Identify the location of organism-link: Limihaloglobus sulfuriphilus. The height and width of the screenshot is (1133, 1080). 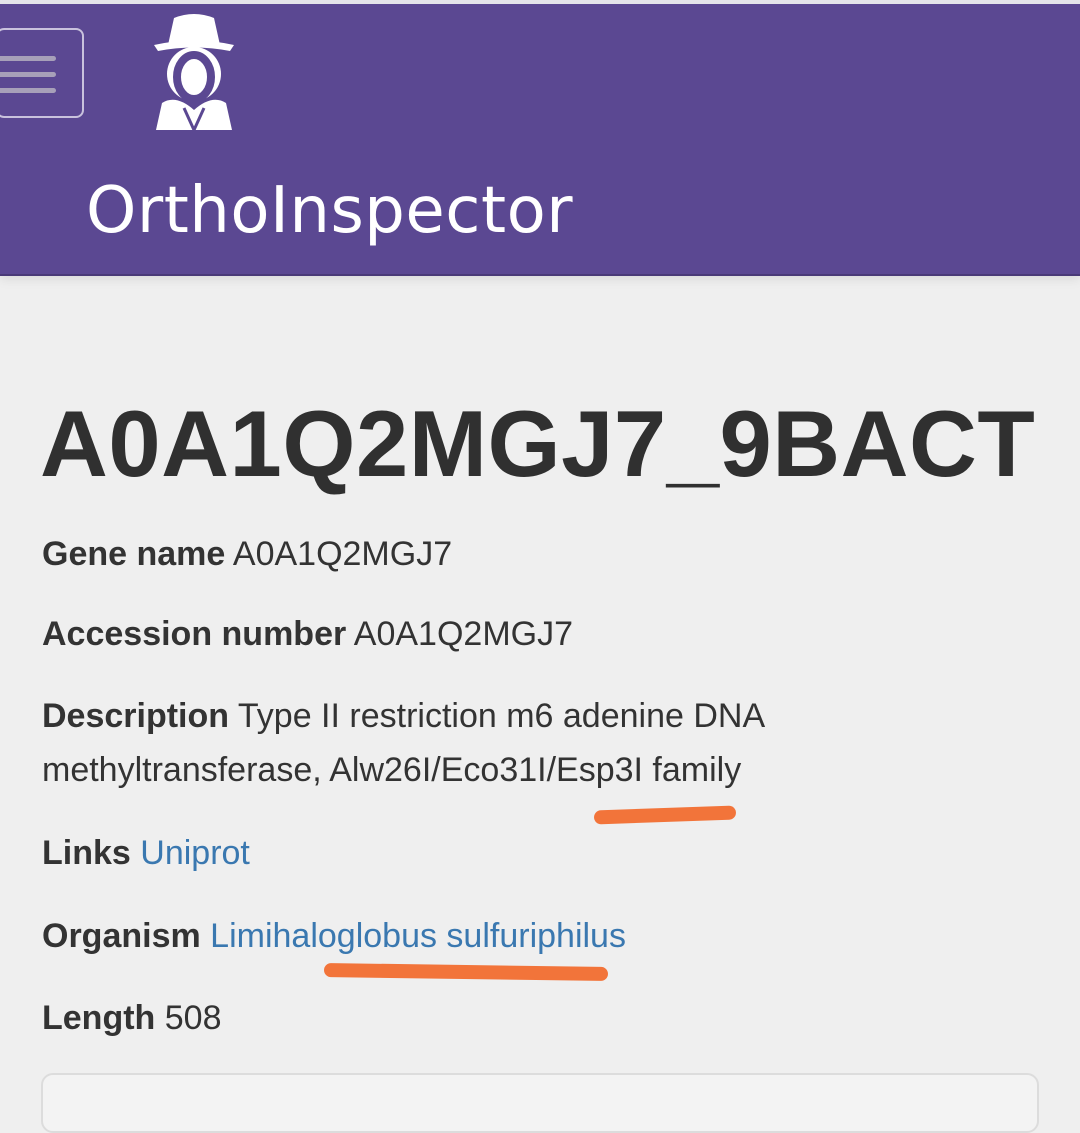
(418, 936).